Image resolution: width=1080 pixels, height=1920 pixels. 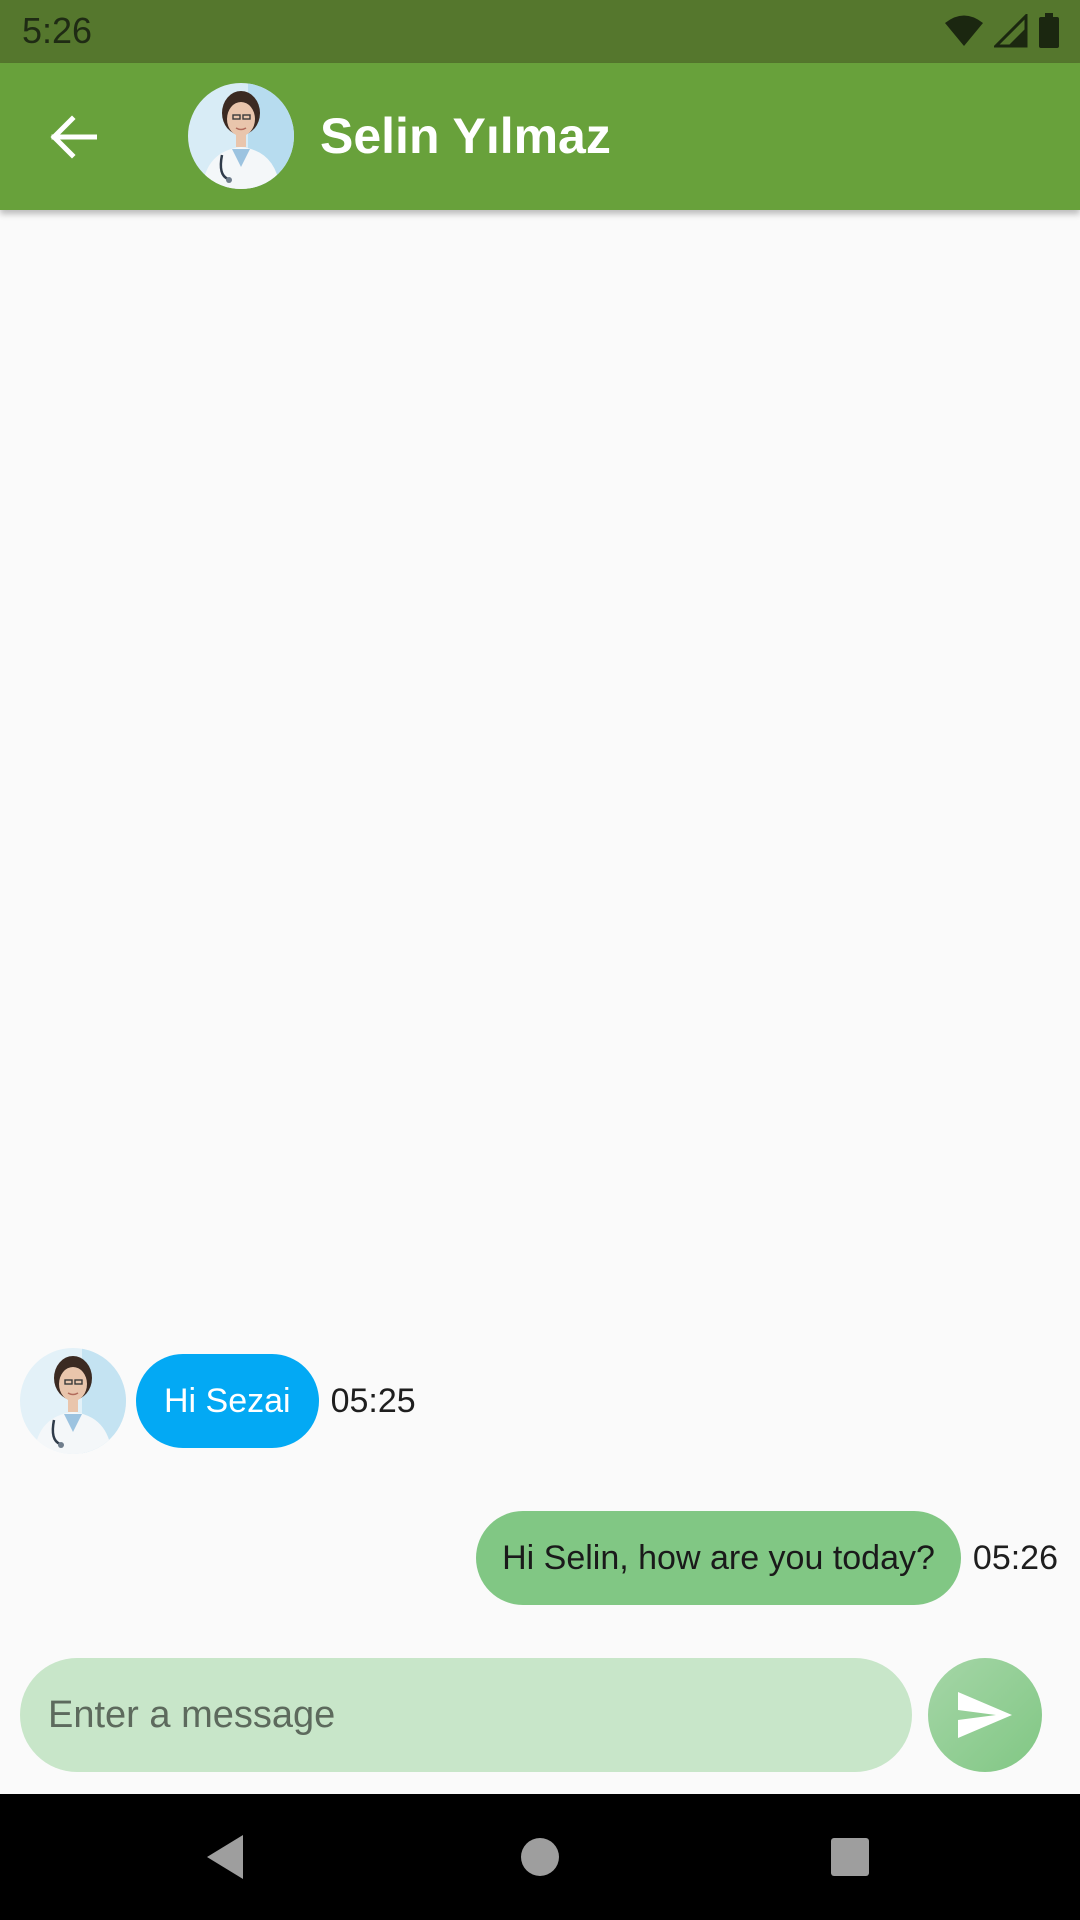 I want to click on outgoing-message-row: Hi Selin, how are you today? 05:26, so click(x=767, y=1558).